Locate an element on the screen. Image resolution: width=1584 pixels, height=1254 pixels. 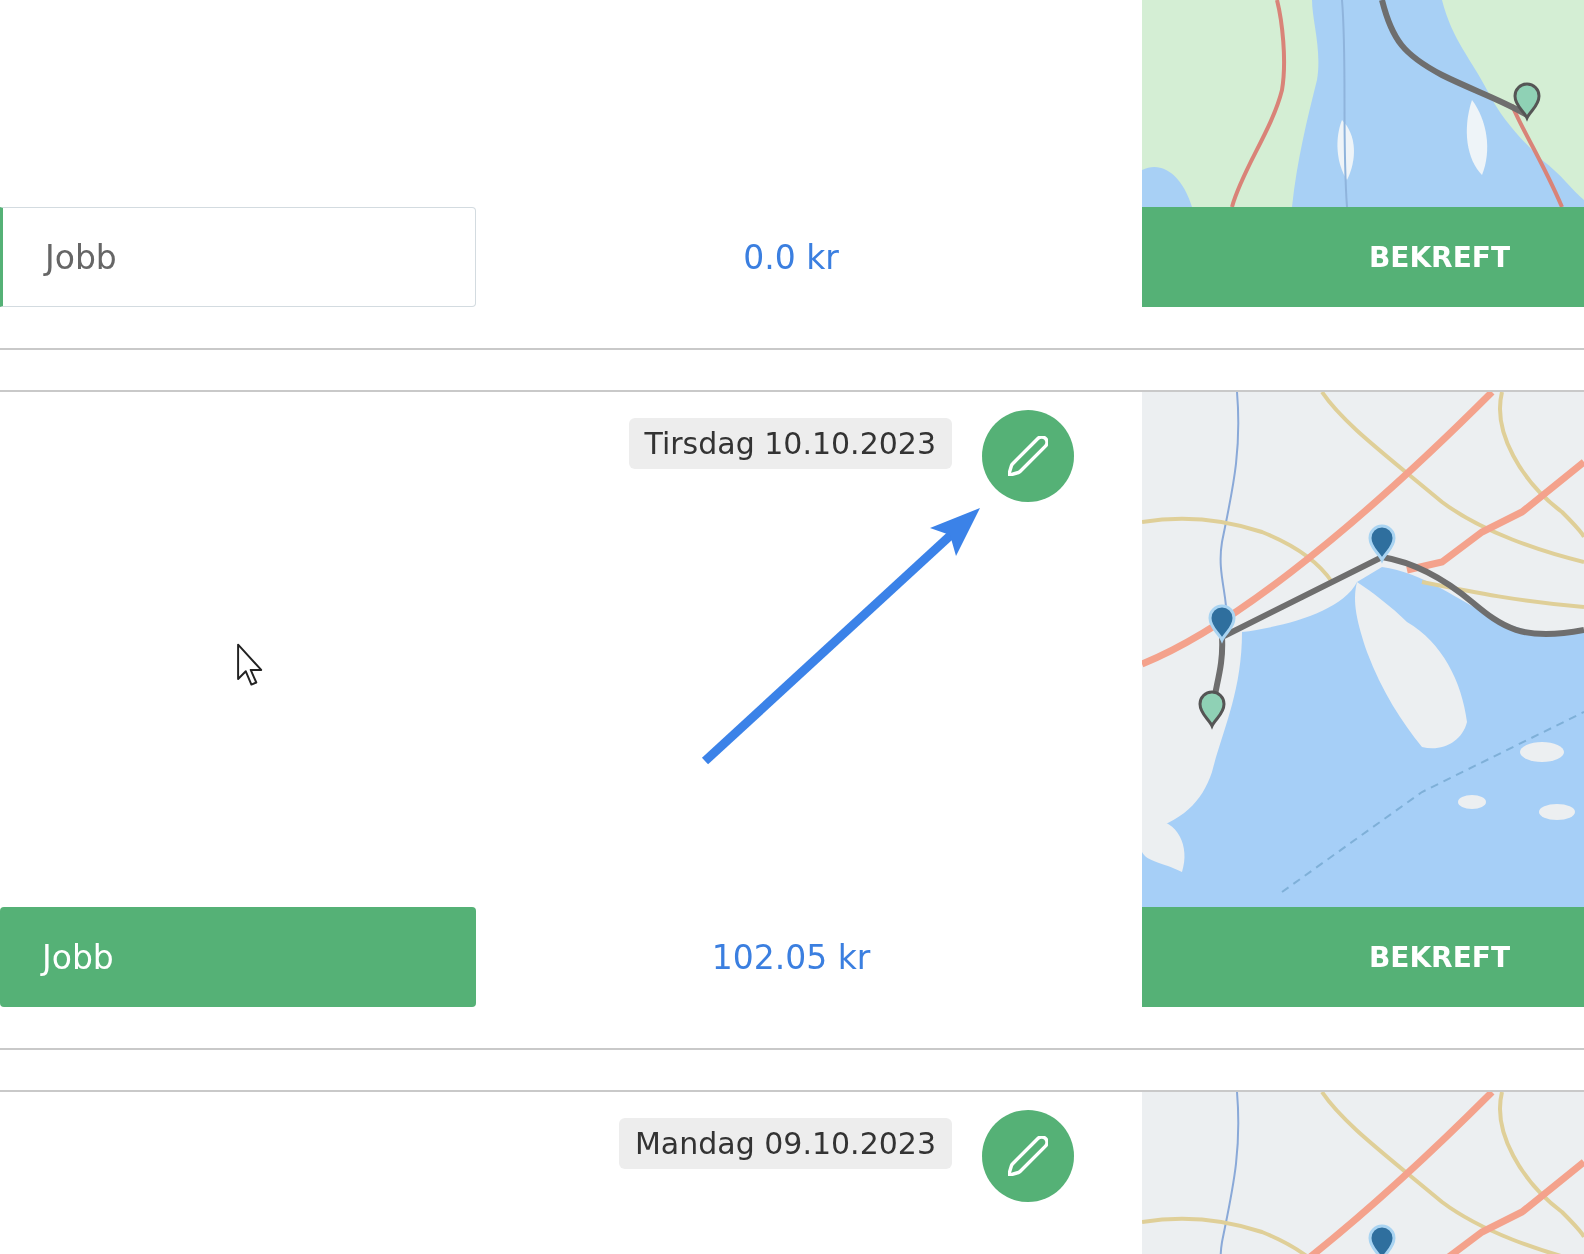
trip-date: Mandag 09.10.2023 is located at coordinates (785, 1143).